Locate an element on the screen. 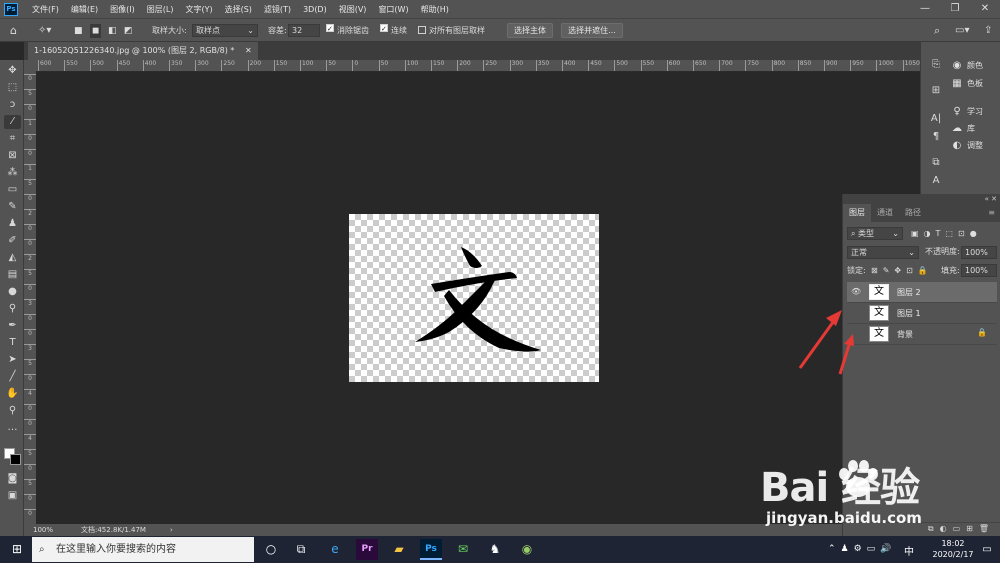 The width and height of the screenshot is (1000, 563). layer-item-background: 文 背景 🔒 is located at coordinates (922, 334).